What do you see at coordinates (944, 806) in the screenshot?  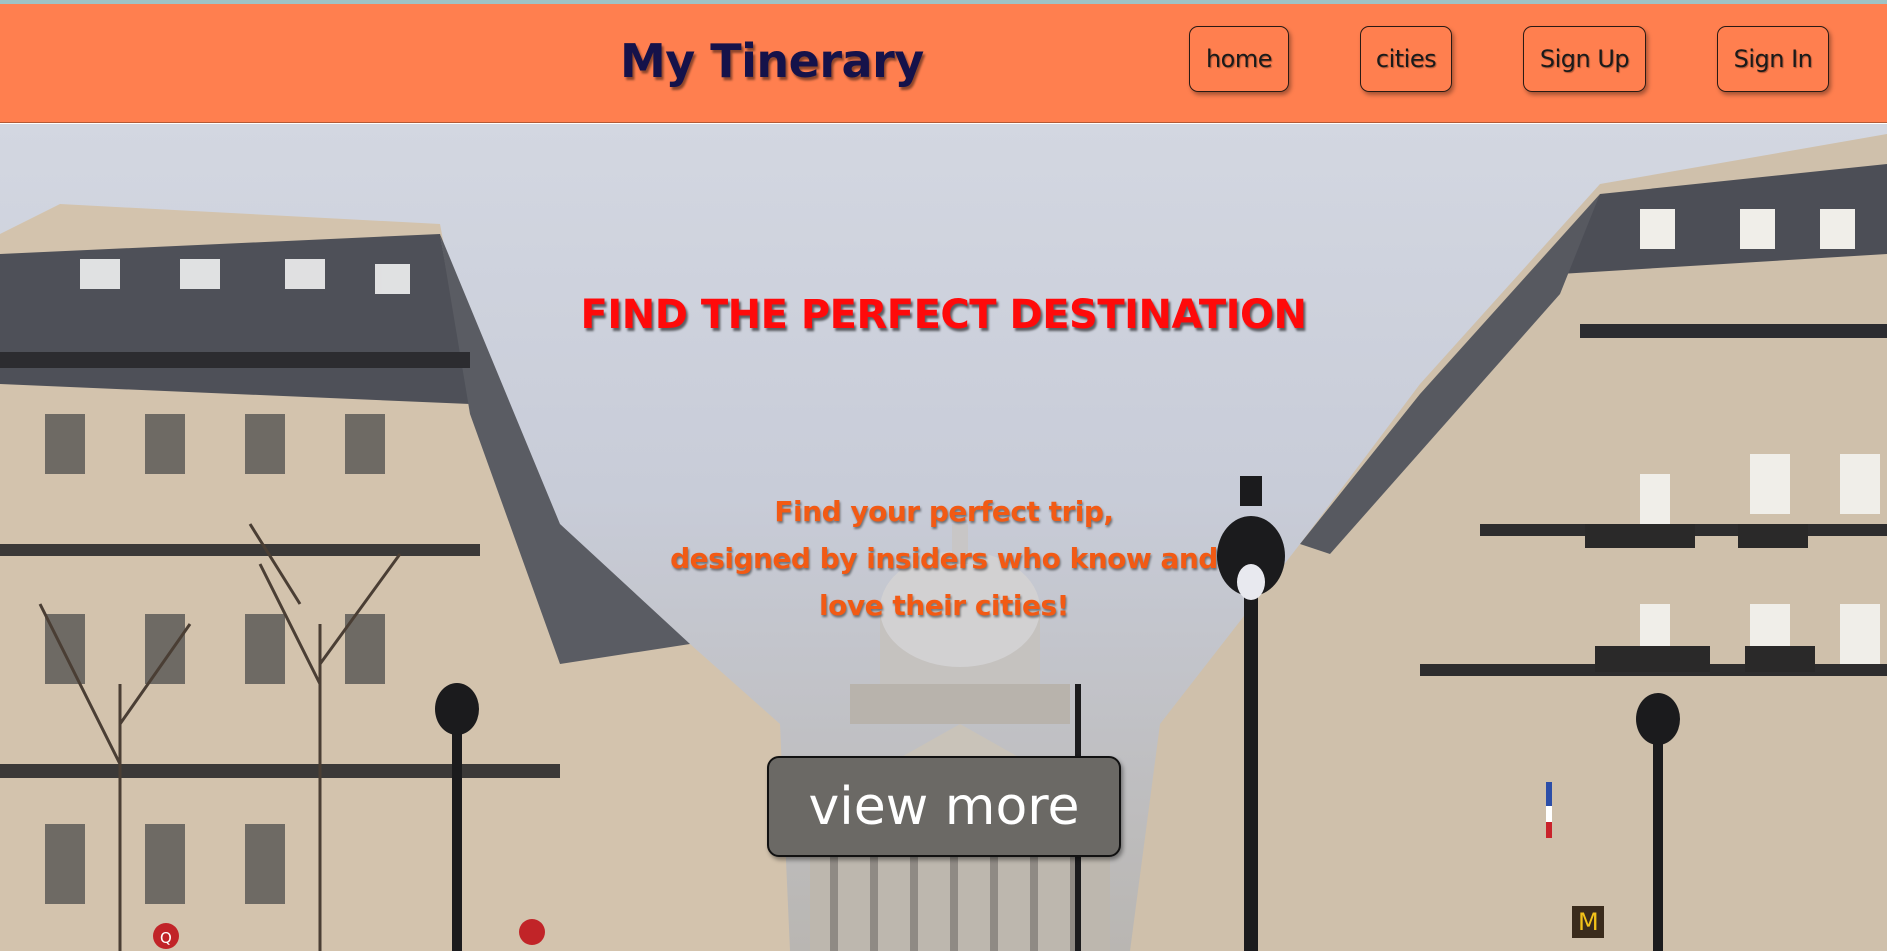 I see `view-more-button: view more` at bounding box center [944, 806].